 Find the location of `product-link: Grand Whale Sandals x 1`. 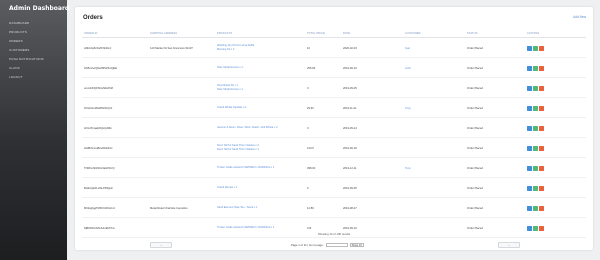

product-link: Grand Whale Sandals x 1 is located at coordinates (232, 108).